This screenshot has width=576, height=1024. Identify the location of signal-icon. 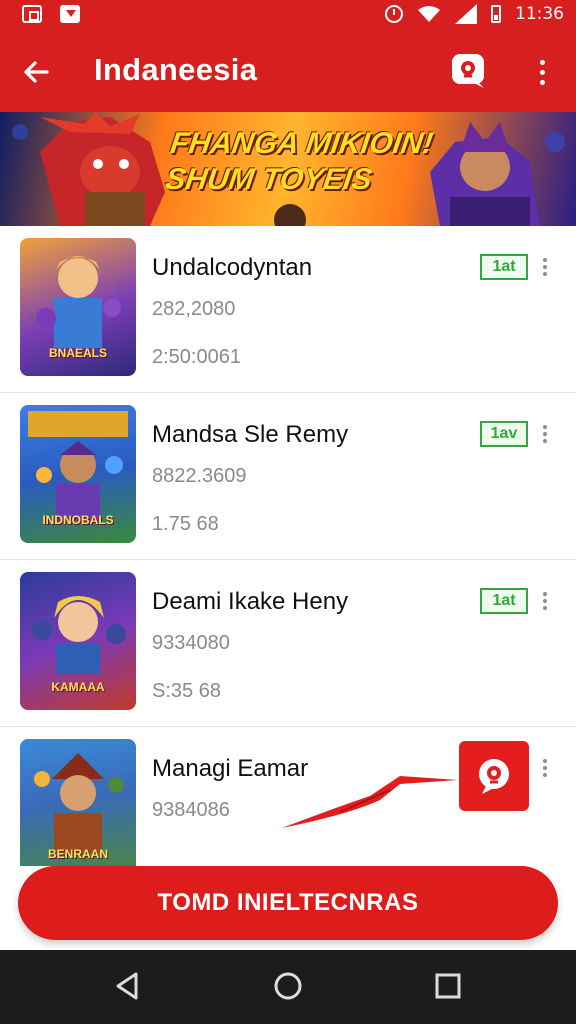
(466, 14).